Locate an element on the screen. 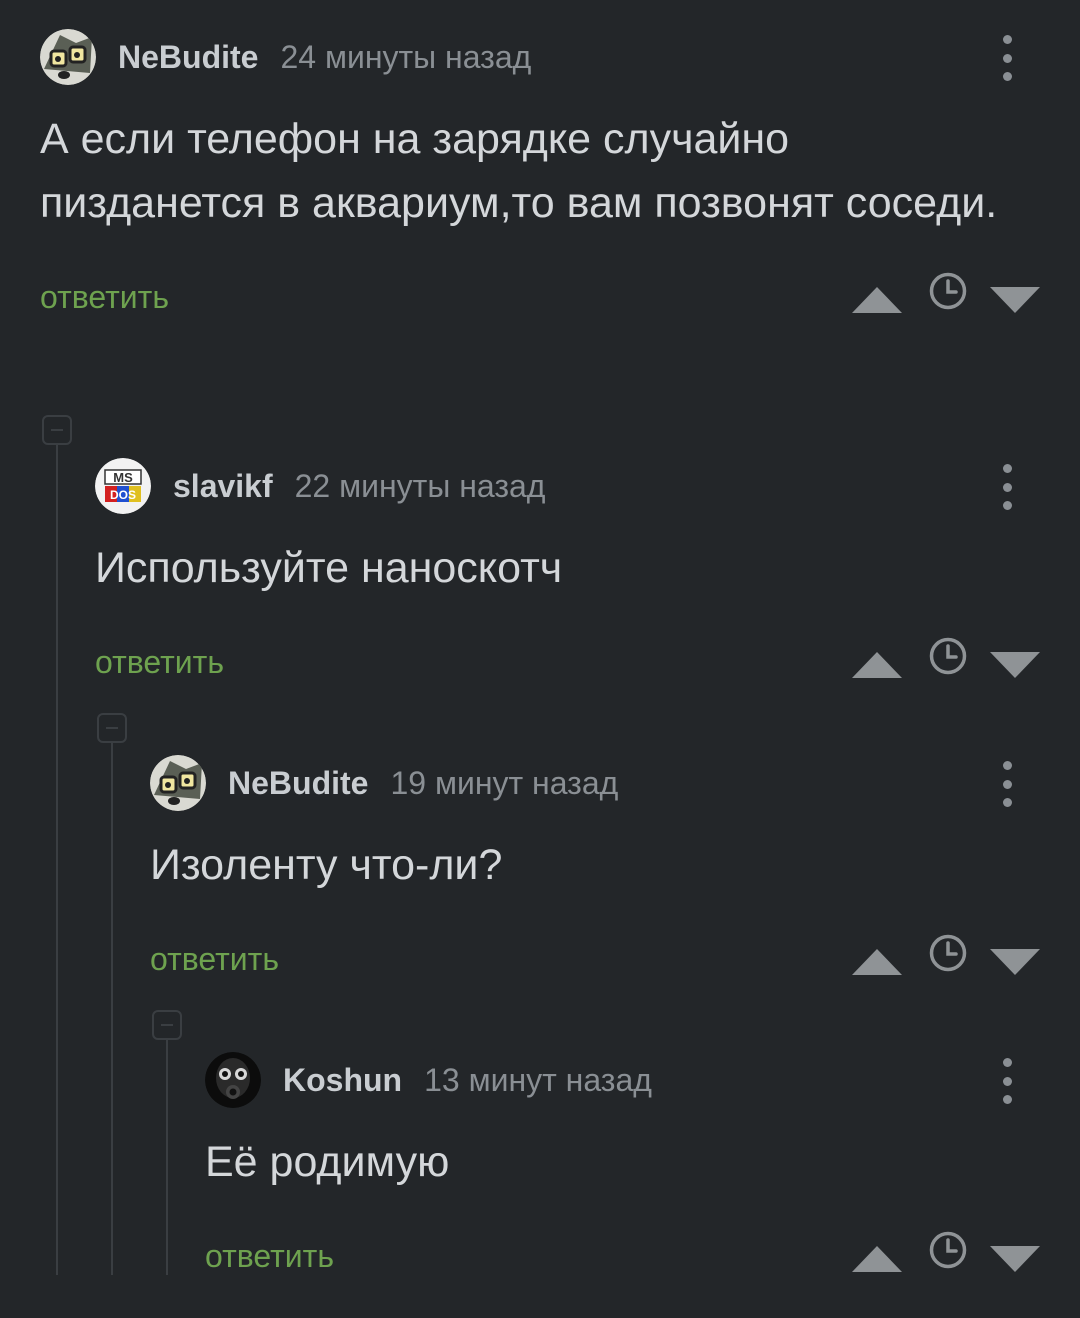  comment-text: Её родимую is located at coordinates (327, 1162).